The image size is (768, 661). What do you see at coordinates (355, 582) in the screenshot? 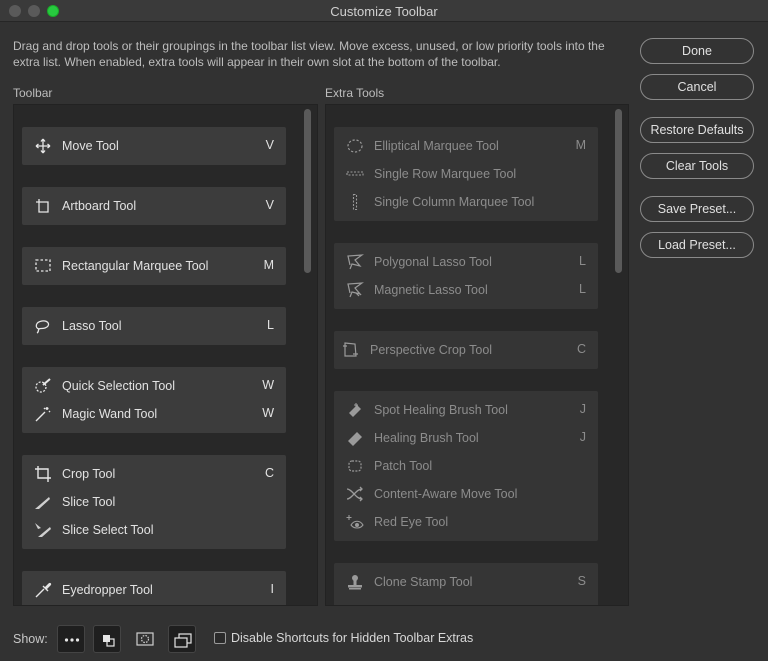
I see `clone-stamp-icon` at bounding box center [355, 582].